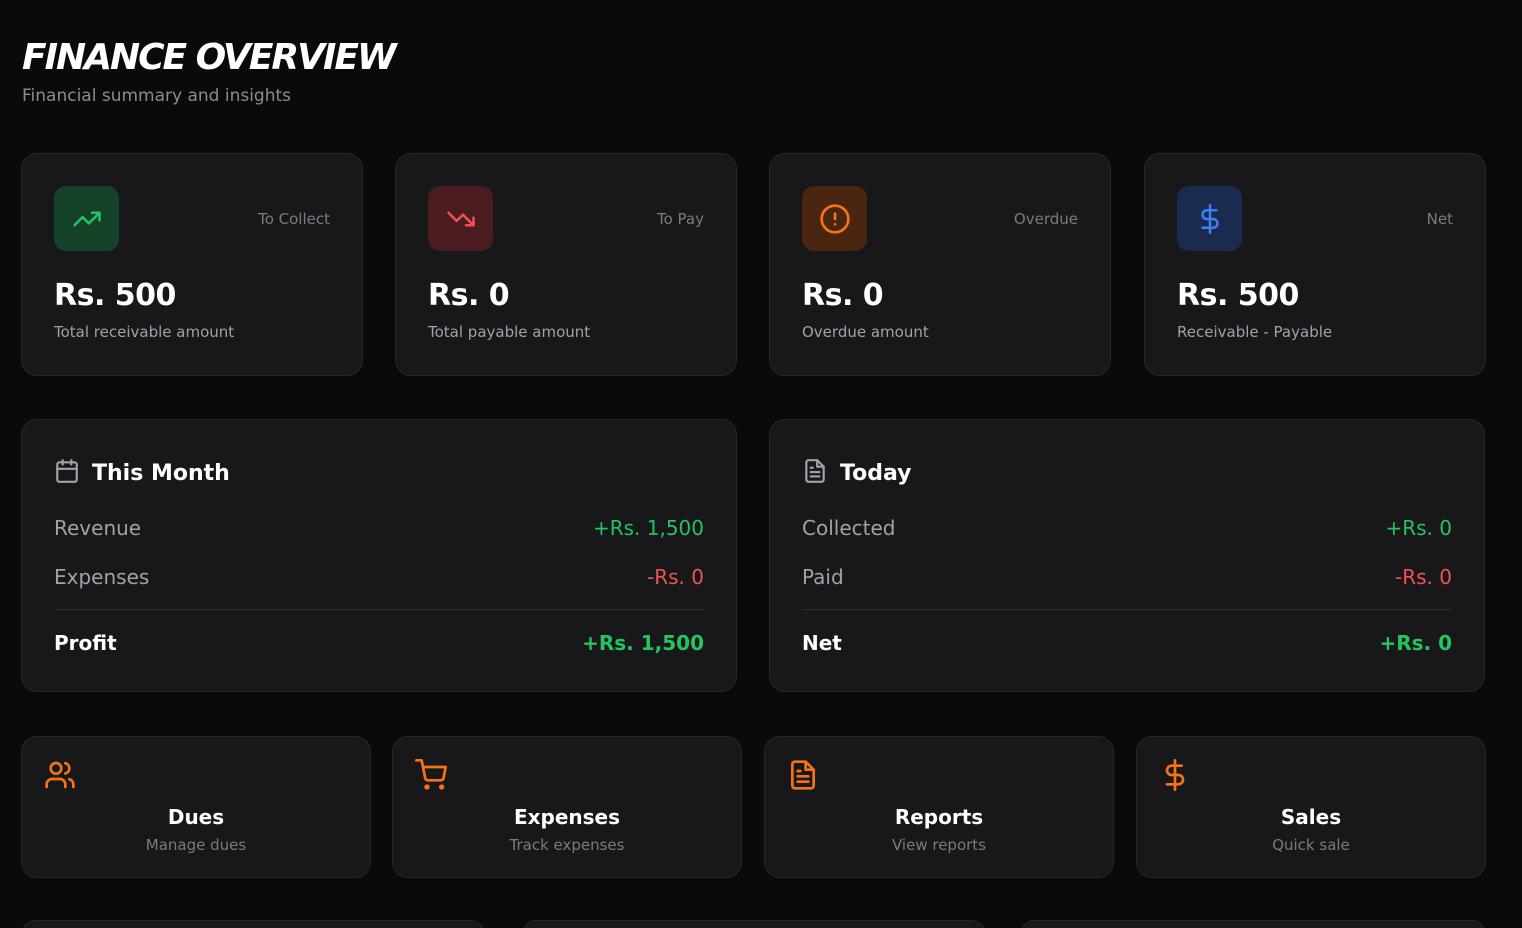 This screenshot has width=1522, height=928. I want to click on action-card-dues: Dues Manage dues, so click(196, 807).